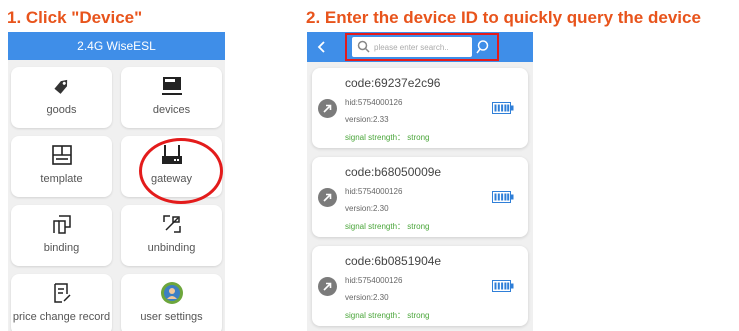 The image size is (739, 331). I want to click on menu-item-price-change-record: price change record, so click(61, 302).